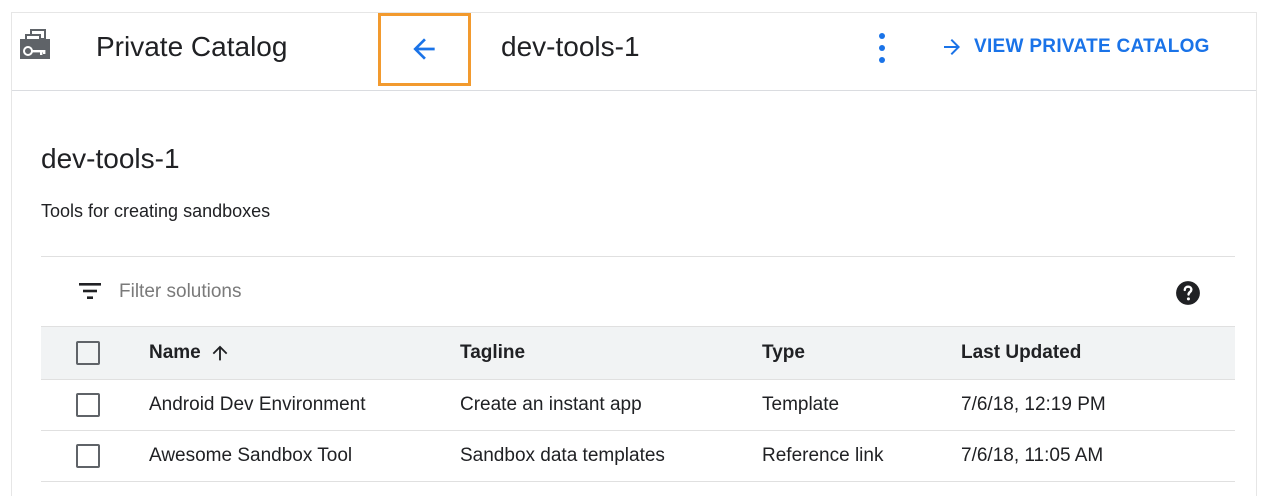  What do you see at coordinates (1092, 46) in the screenshot?
I see `view-private-catalog-label: VIEW PRIVATE CATALOG` at bounding box center [1092, 46].